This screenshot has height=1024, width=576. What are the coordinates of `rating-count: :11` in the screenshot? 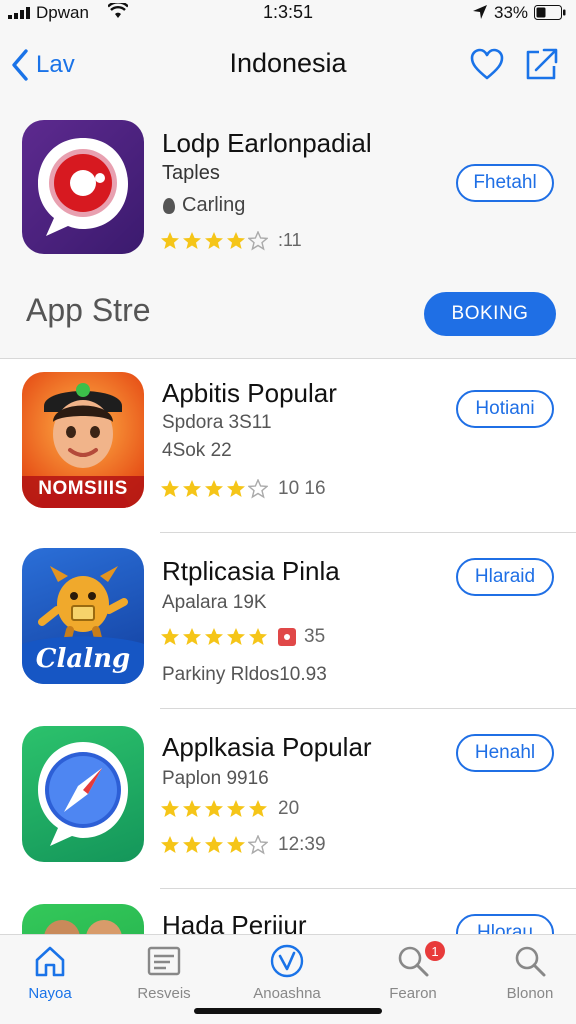 It's located at (290, 240).